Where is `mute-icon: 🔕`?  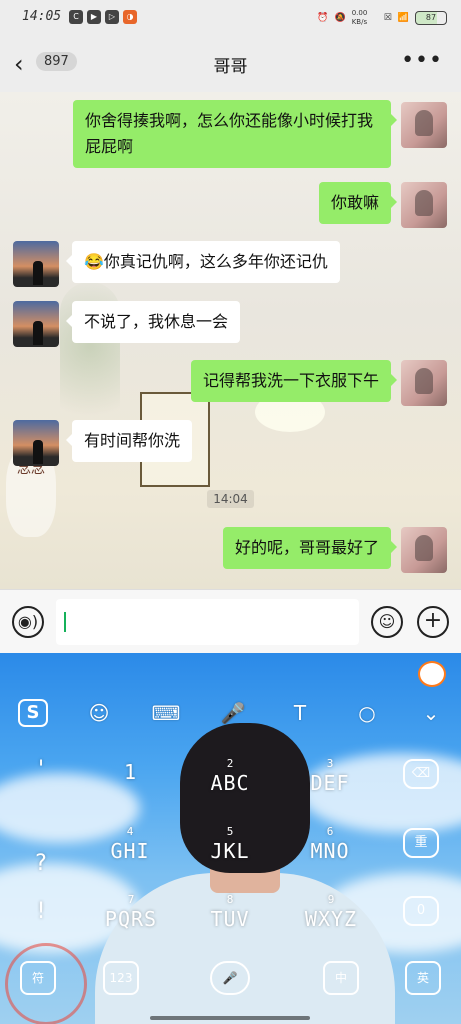
mute-icon: 🔕 is located at coordinates (340, 18).